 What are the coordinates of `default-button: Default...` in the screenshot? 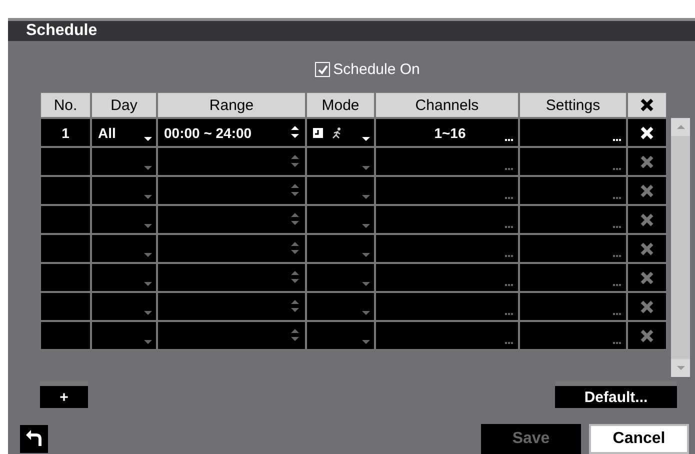 It's located at (616, 394).